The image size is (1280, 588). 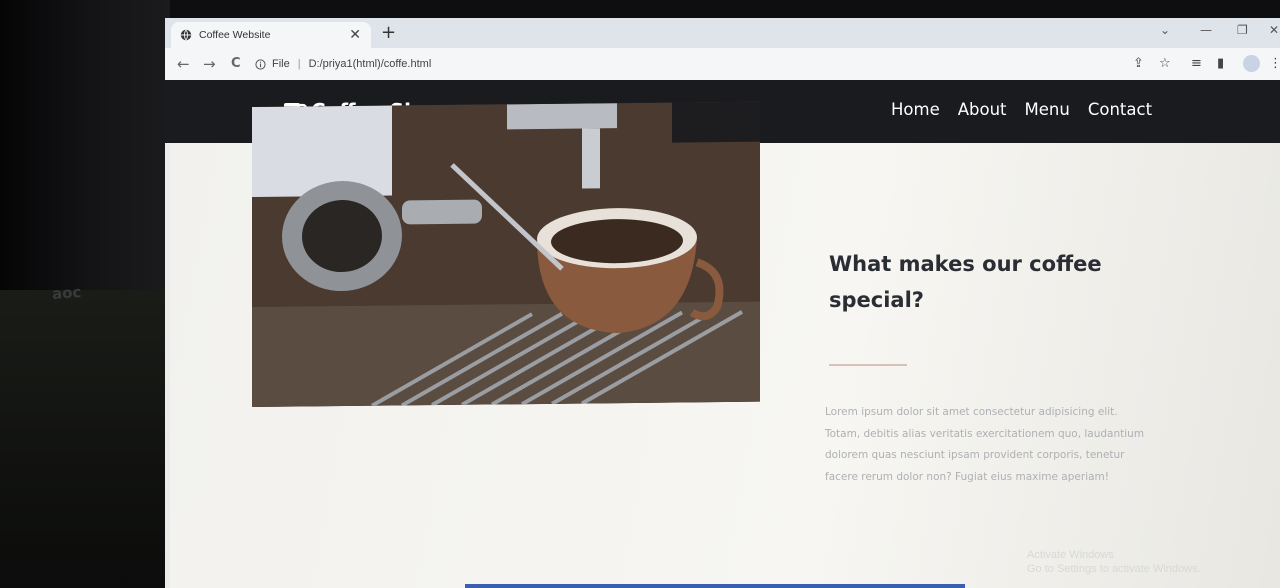 I want to click on share-icon: ⇪, so click(x=1138, y=63).